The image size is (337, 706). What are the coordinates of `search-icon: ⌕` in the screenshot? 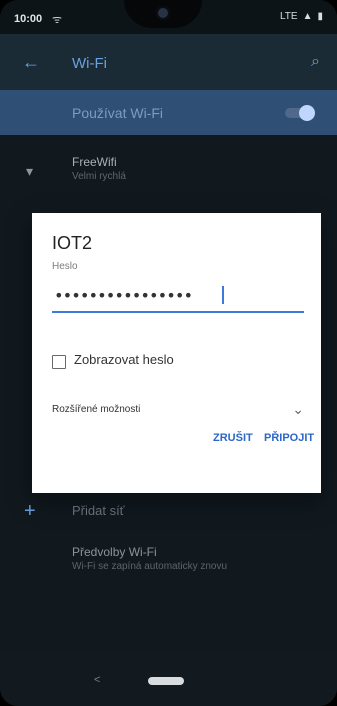 It's located at (315, 62).